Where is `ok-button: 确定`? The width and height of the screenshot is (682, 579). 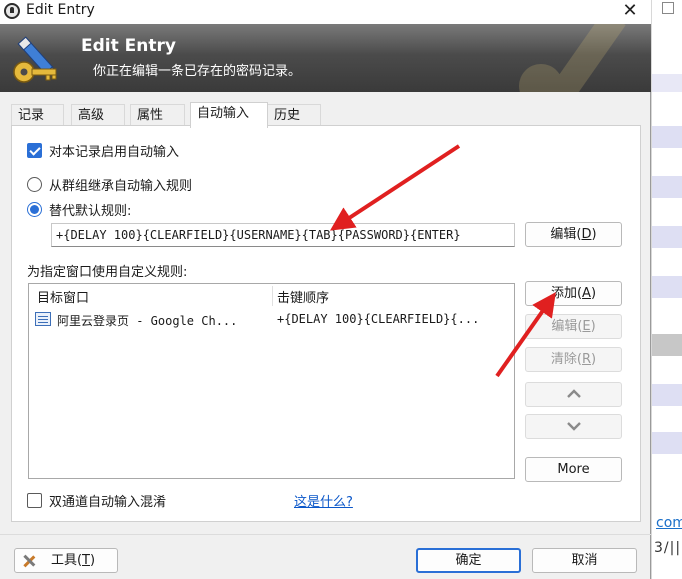
ok-button: 确定 is located at coordinates (468, 560).